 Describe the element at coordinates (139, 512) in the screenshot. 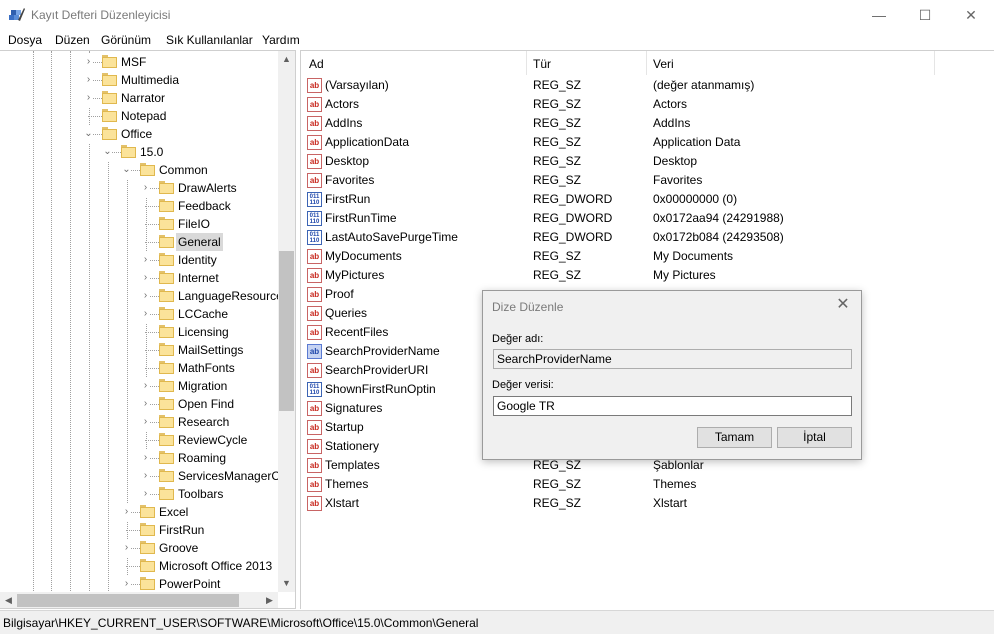

I see `tree-node: › Excel` at that location.